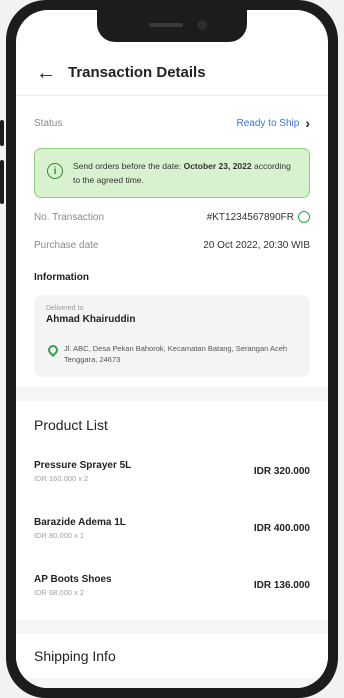 The width and height of the screenshot is (344, 698). I want to click on product-name: AP Boots Shoes, so click(73, 579).